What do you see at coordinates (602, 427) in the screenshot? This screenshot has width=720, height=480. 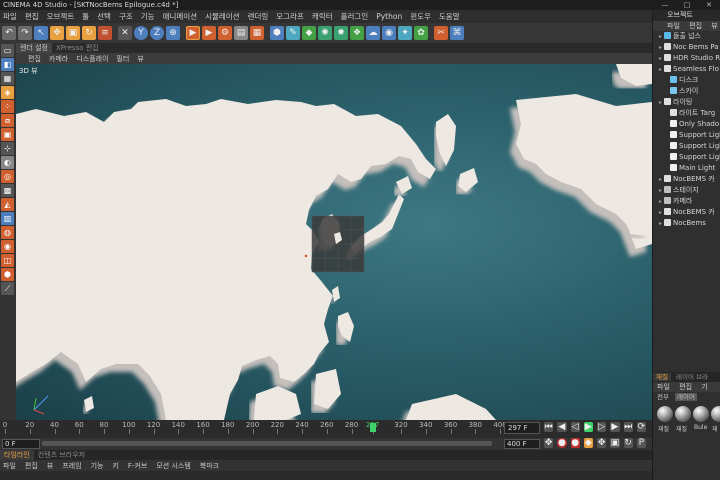 I see `next-frame-icon: ▷` at bounding box center [602, 427].